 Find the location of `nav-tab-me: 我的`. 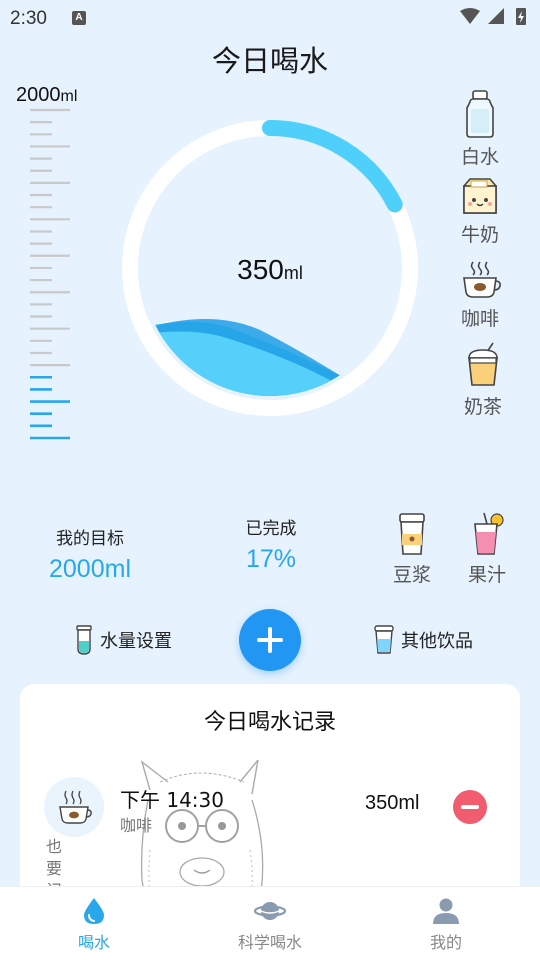

nav-tab-me: 我的 is located at coordinates (446, 923).